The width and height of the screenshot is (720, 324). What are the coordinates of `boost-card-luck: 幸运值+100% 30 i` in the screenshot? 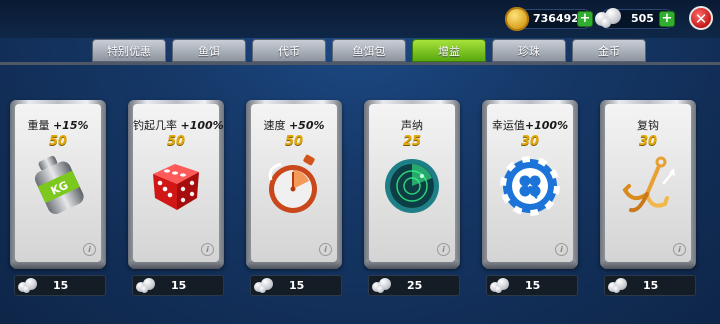 It's located at (530, 187).